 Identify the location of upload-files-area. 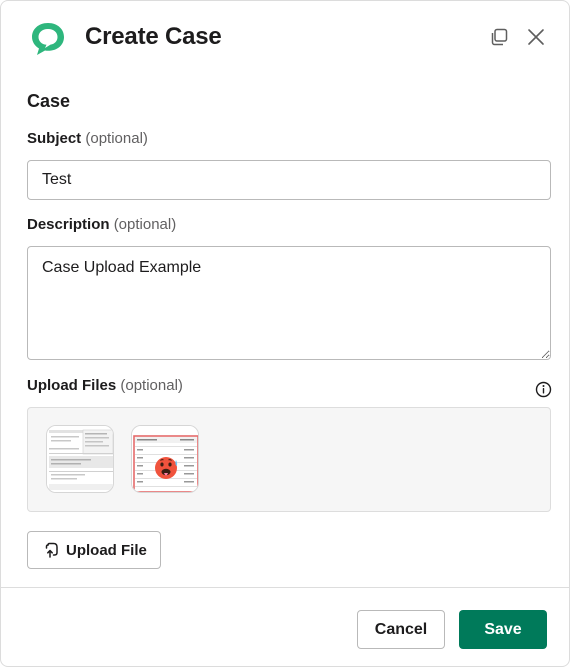
(289, 459).